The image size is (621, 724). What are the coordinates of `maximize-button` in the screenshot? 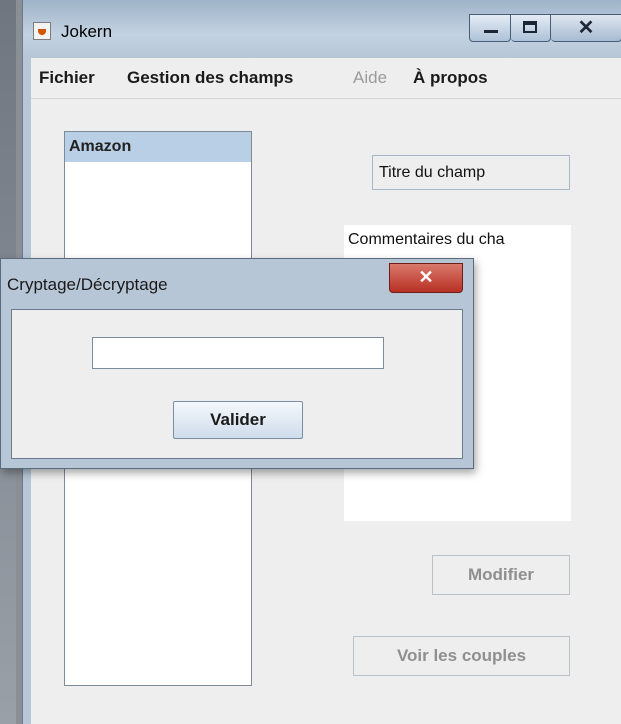 It's located at (531, 28).